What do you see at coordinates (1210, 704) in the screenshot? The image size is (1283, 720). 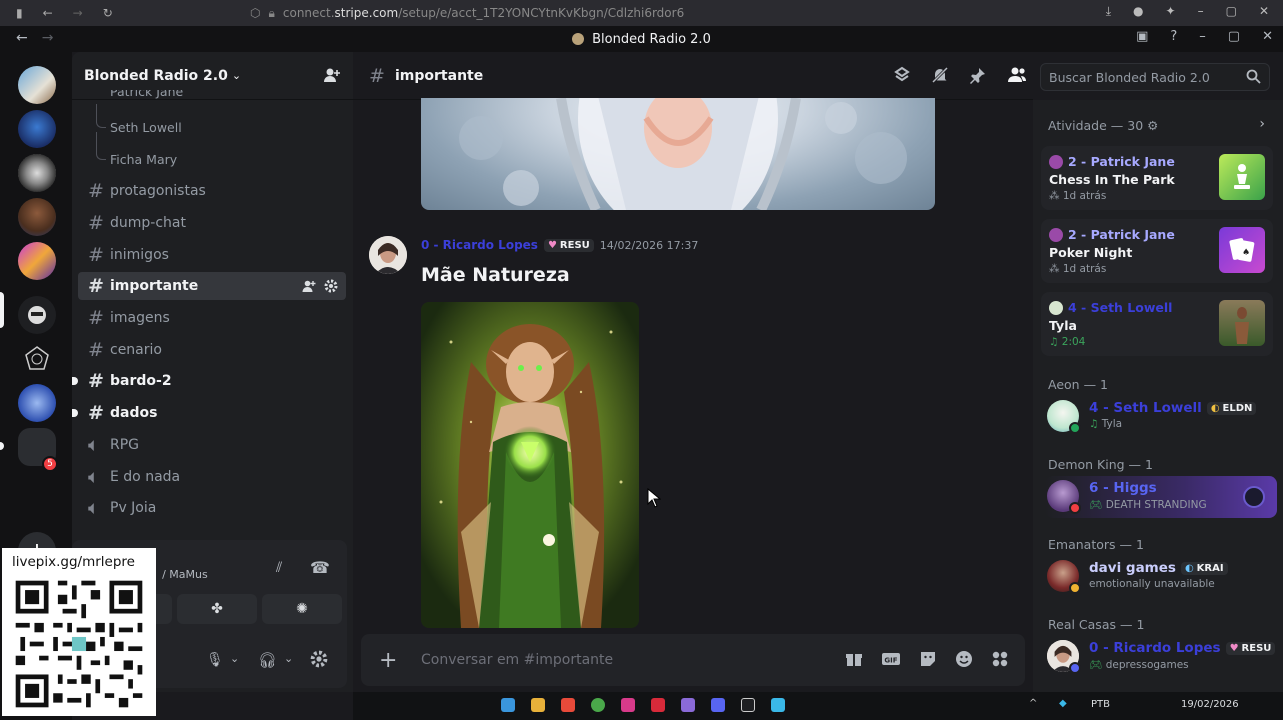 I see `system-date: 19/02/2026` at bounding box center [1210, 704].